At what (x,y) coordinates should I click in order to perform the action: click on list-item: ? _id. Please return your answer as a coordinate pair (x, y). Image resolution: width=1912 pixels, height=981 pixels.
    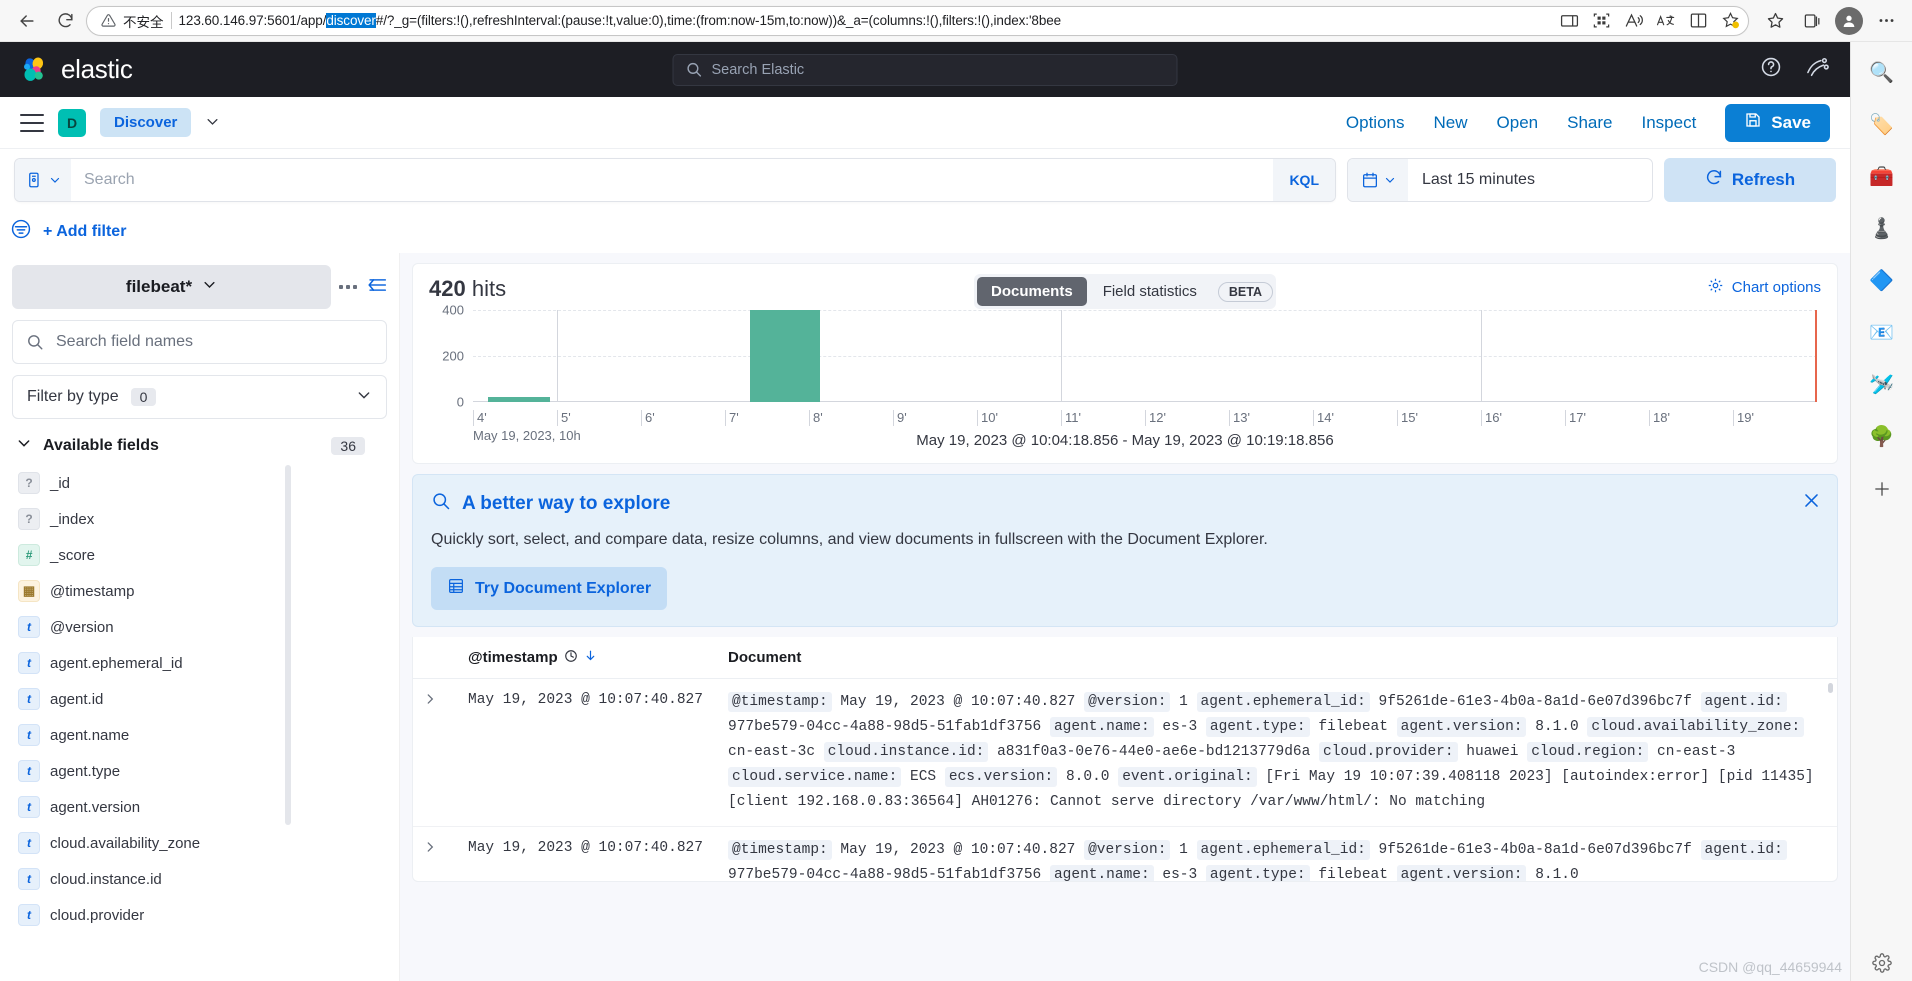
    Looking at the image, I should click on (199, 483).